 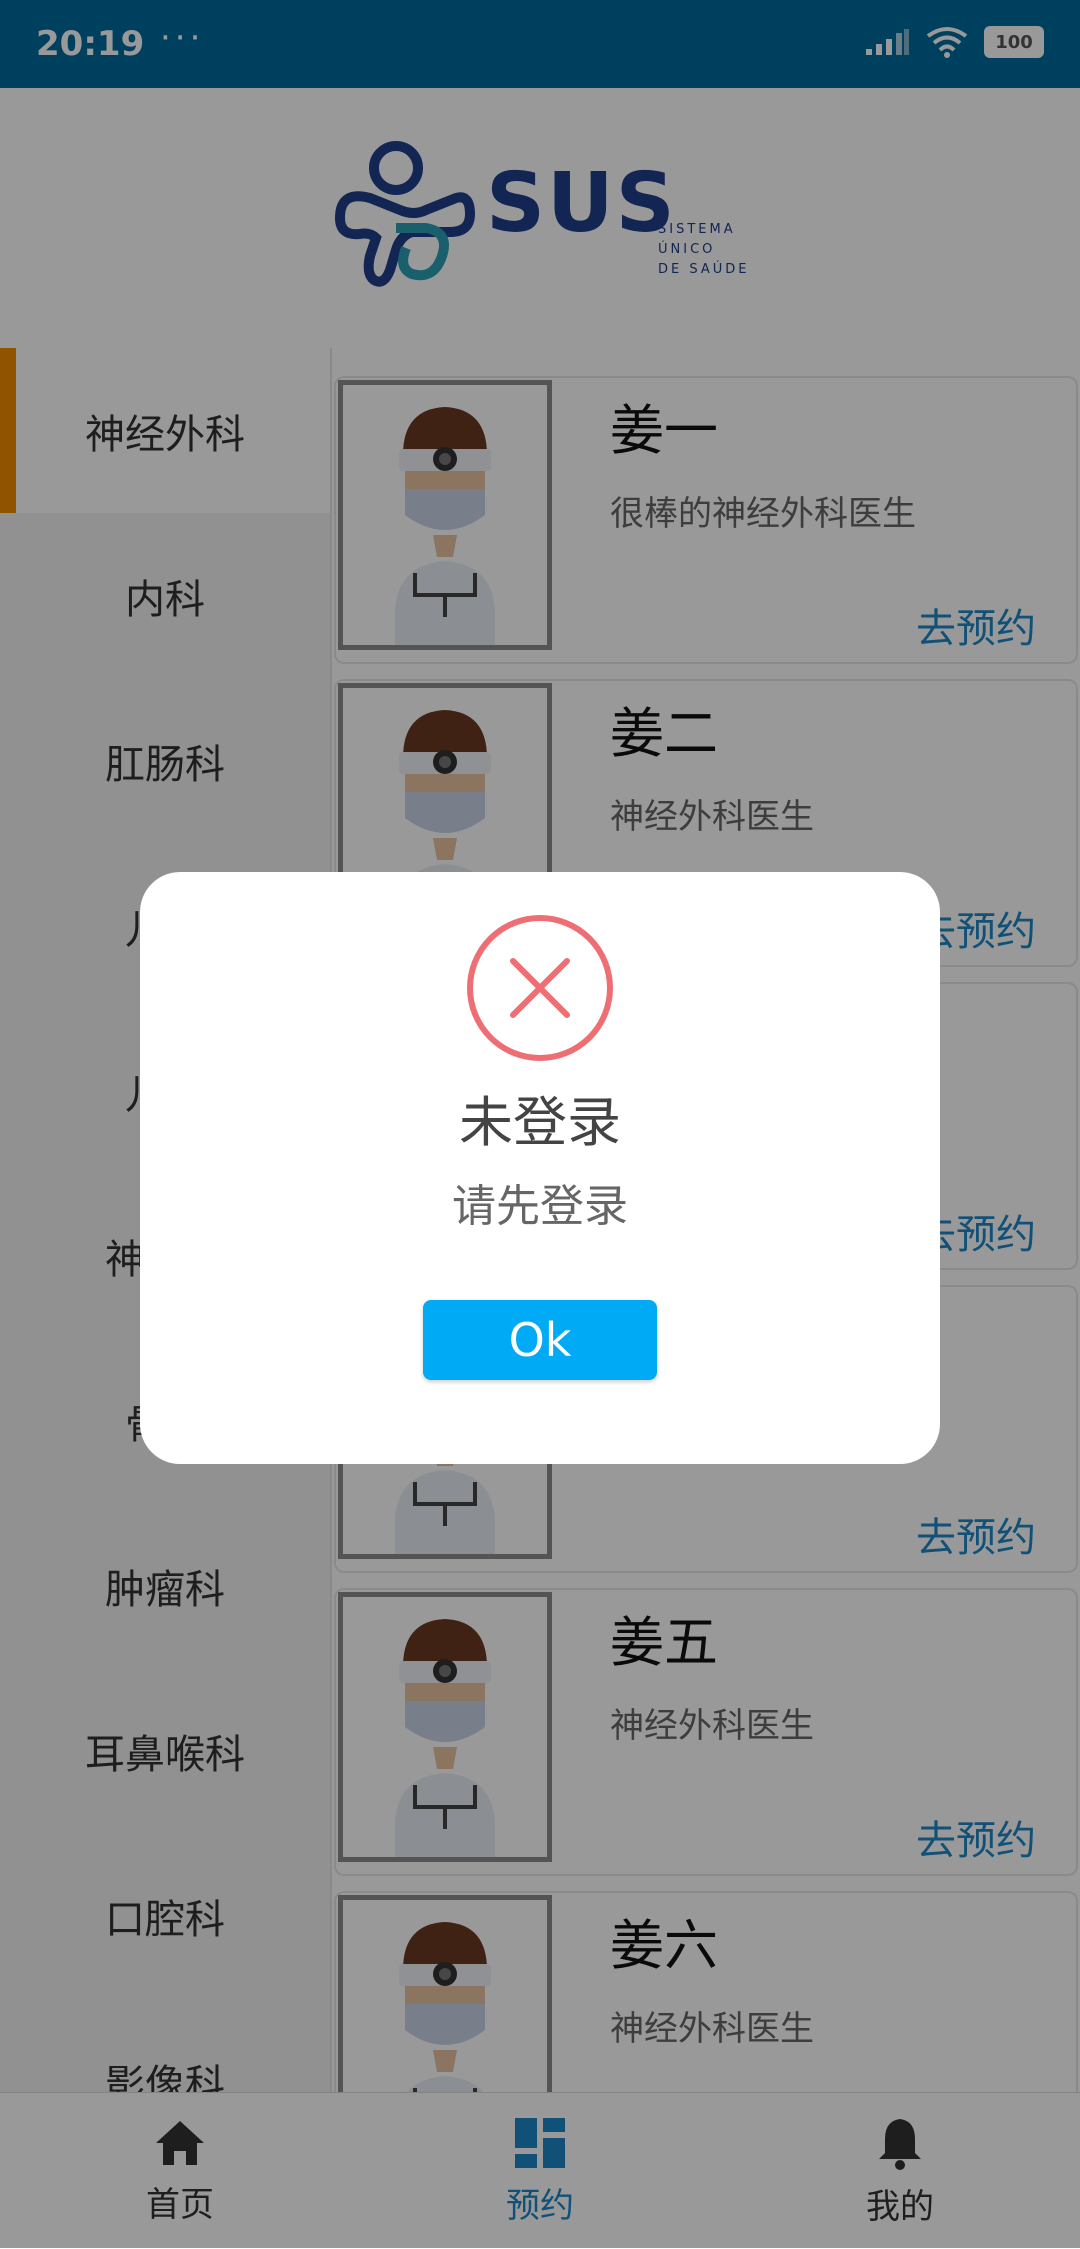 What do you see at coordinates (540, 1340) in the screenshot?
I see `ok-button: Ok` at bounding box center [540, 1340].